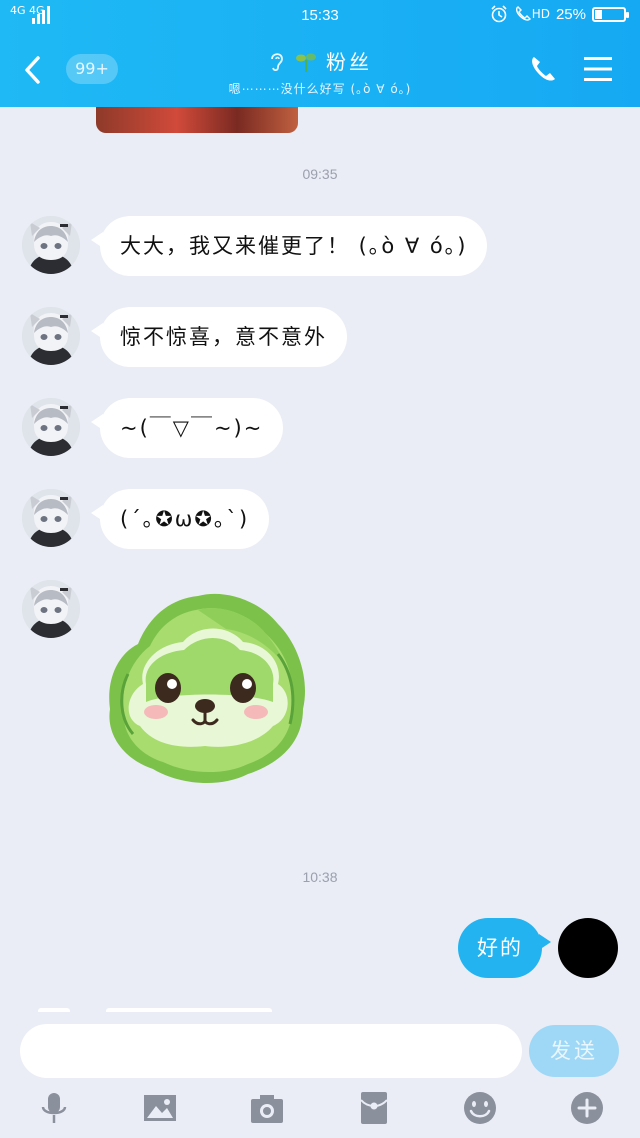  I want to click on battery-percent: 25%, so click(570, 14).